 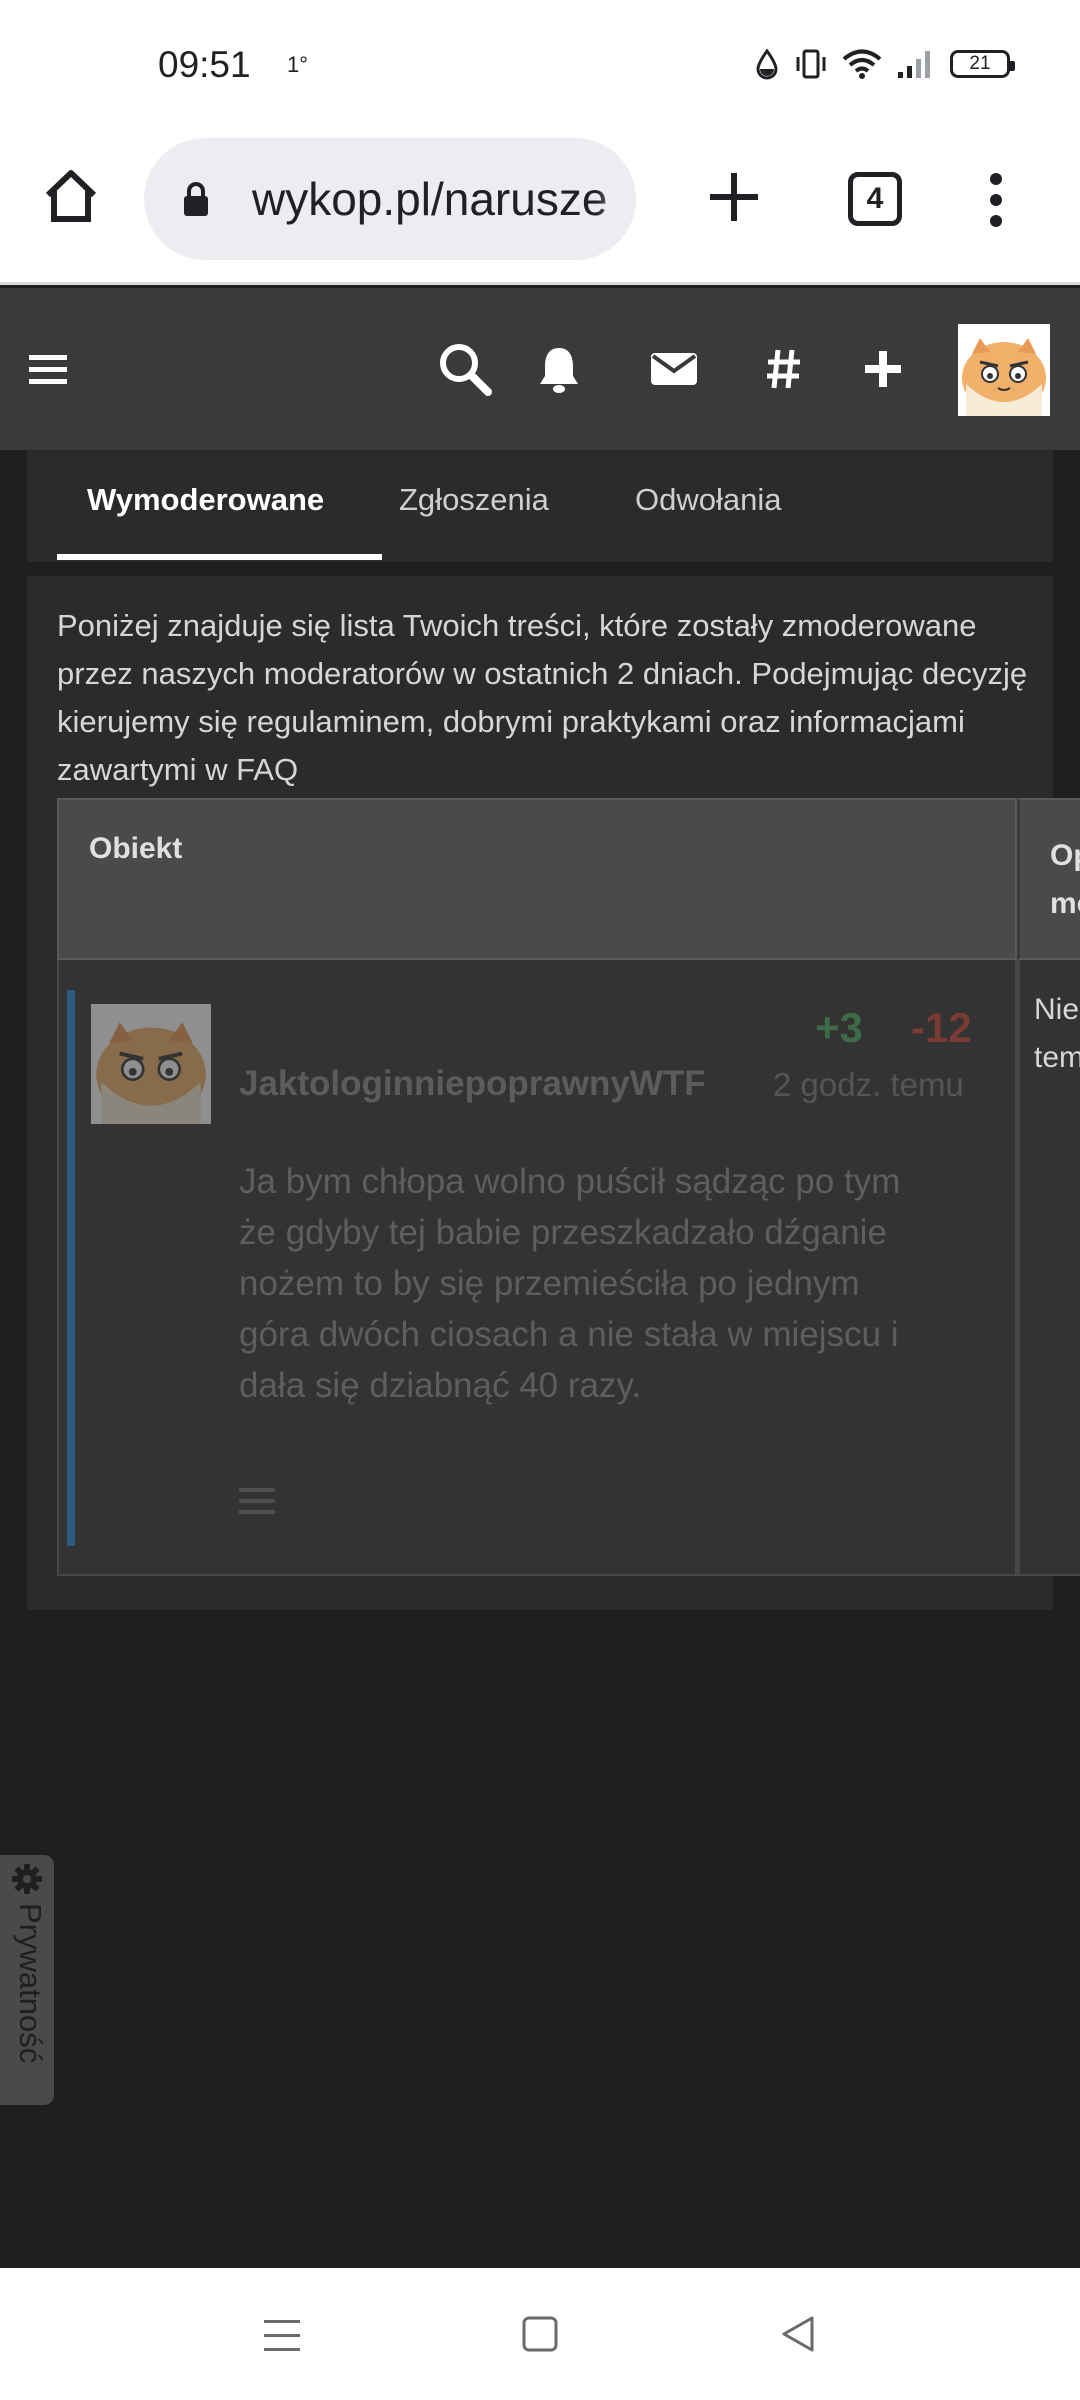 What do you see at coordinates (540, 67) in the screenshot?
I see `status-bar: 09:51 1° 21` at bounding box center [540, 67].